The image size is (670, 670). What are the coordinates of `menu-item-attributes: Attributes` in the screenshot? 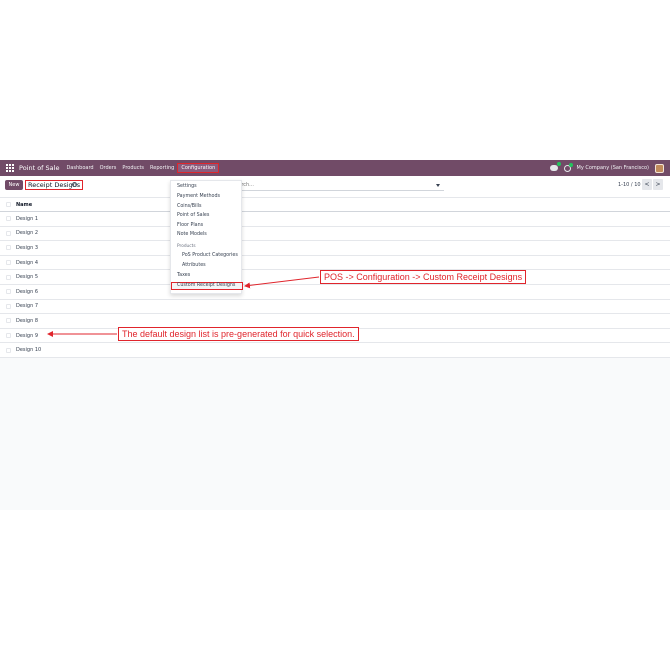 It's located at (194, 265).